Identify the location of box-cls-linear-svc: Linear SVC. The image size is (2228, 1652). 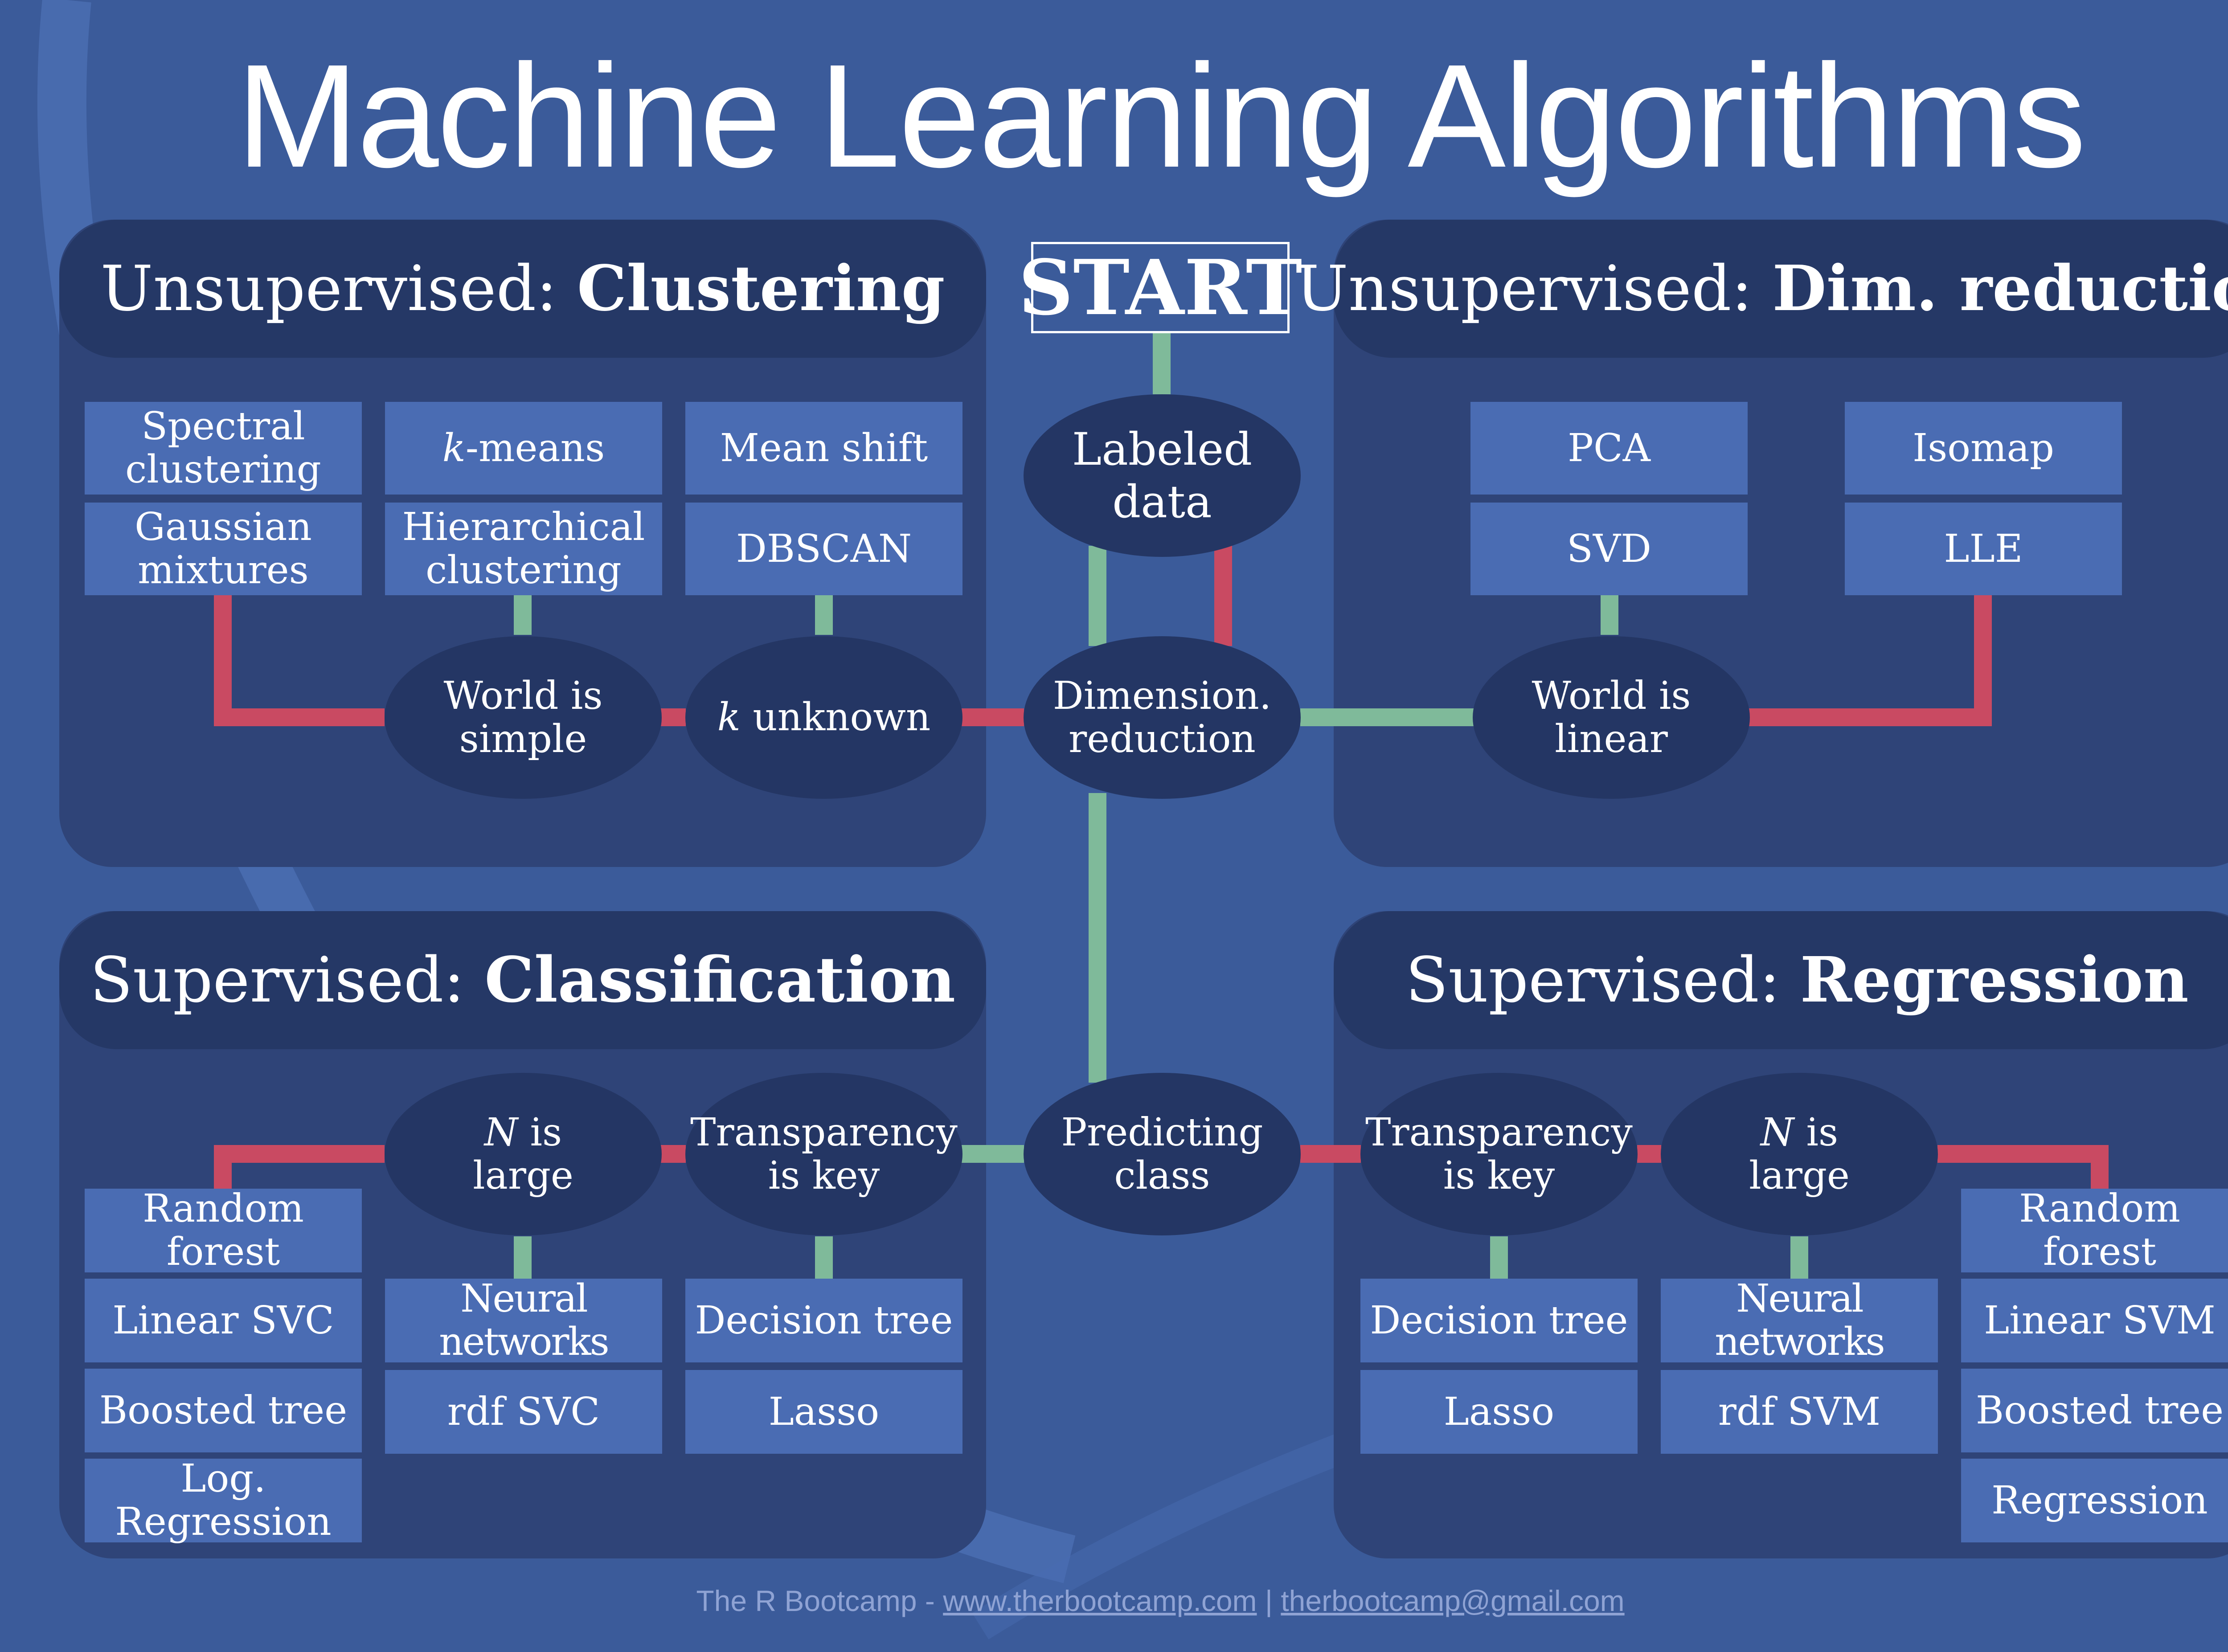
(223, 1321).